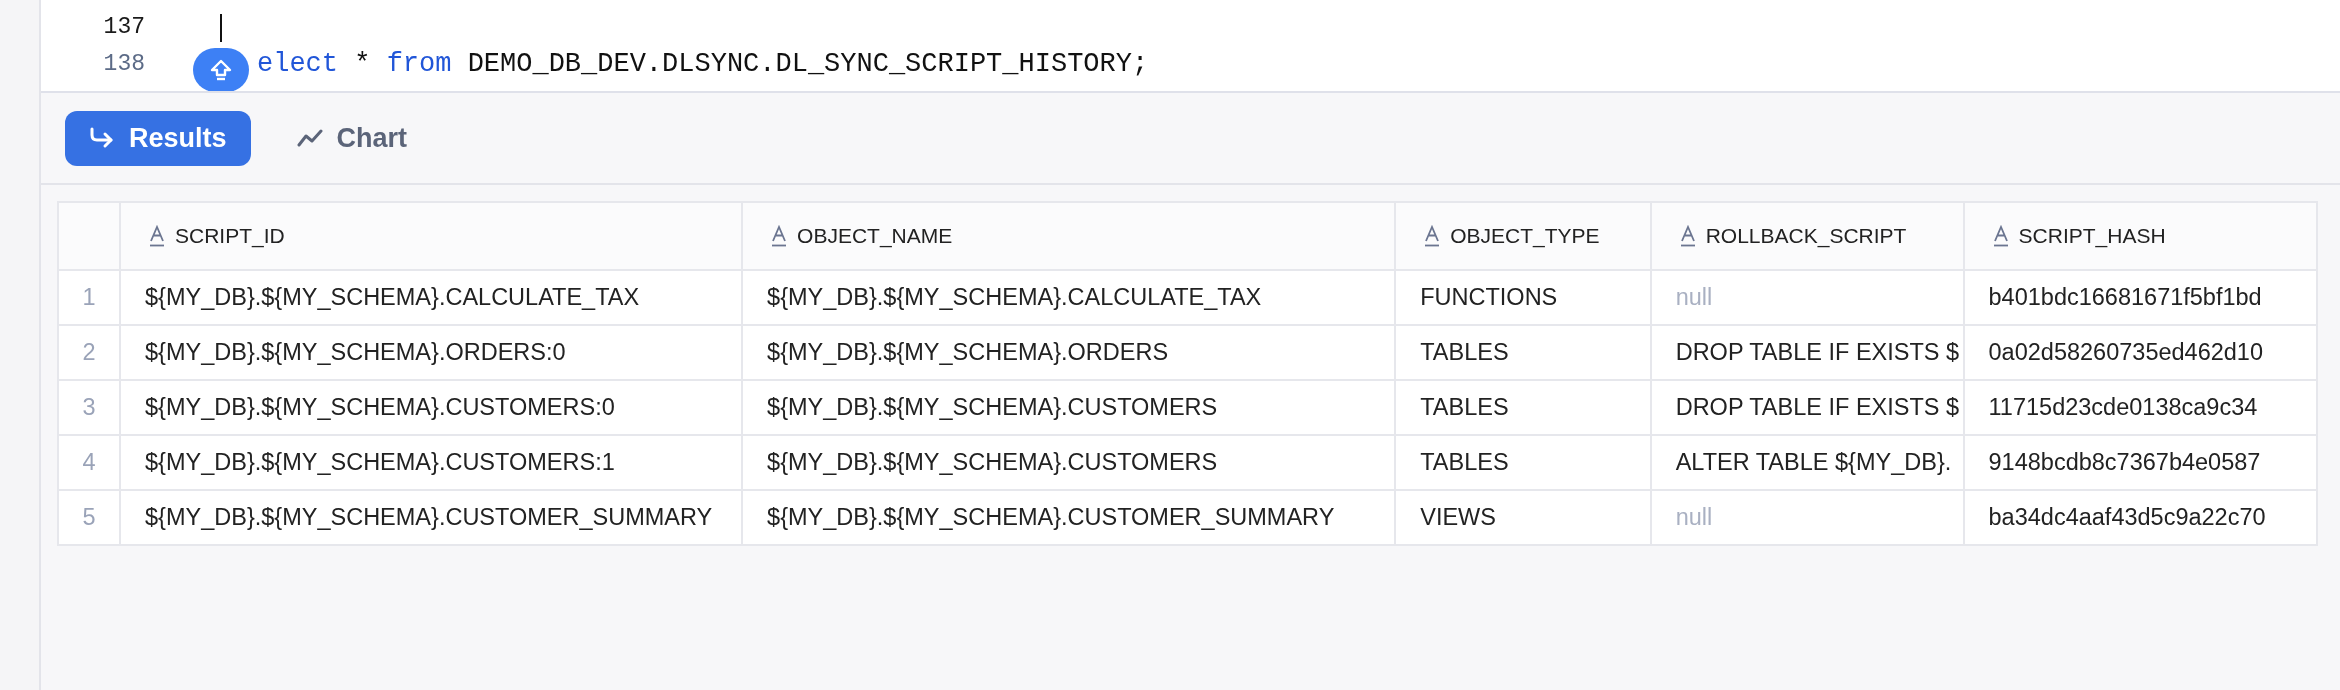 This screenshot has height=690, width=2340. What do you see at coordinates (89, 407) in the screenshot?
I see `row-number: 3` at bounding box center [89, 407].